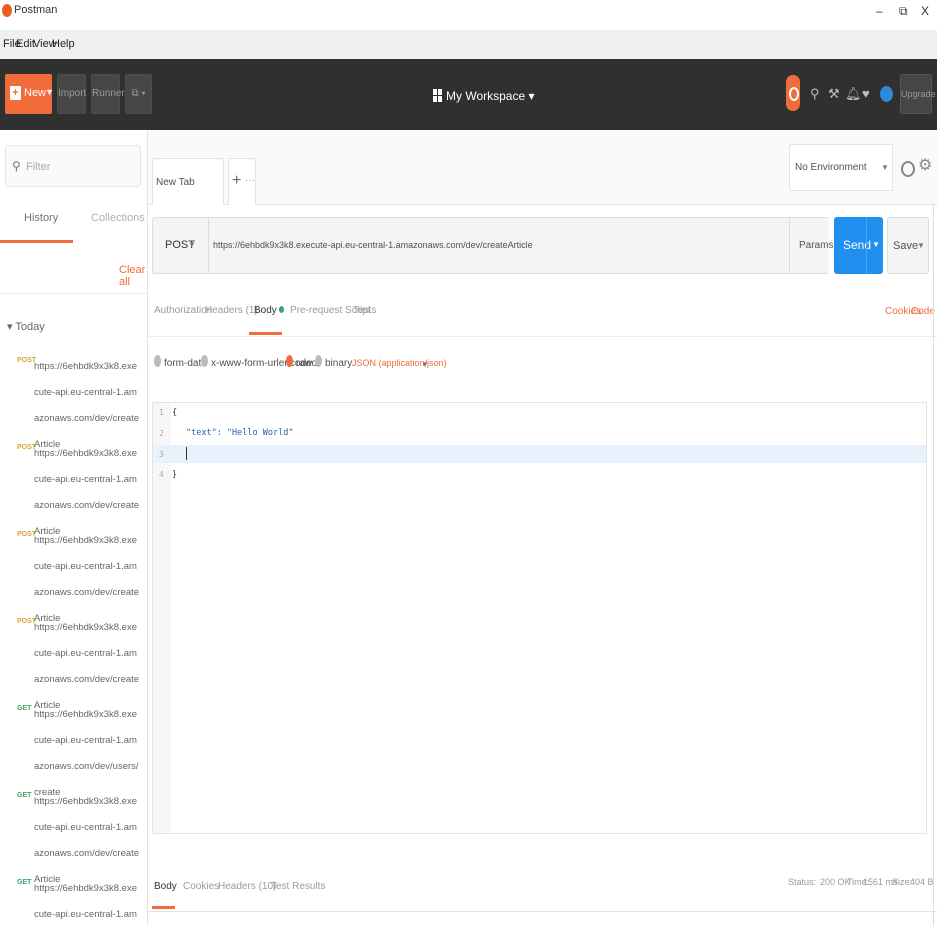 The image size is (937, 926). What do you see at coordinates (835, 882) in the screenshot?
I see `status-badge: 200 OK` at bounding box center [835, 882].